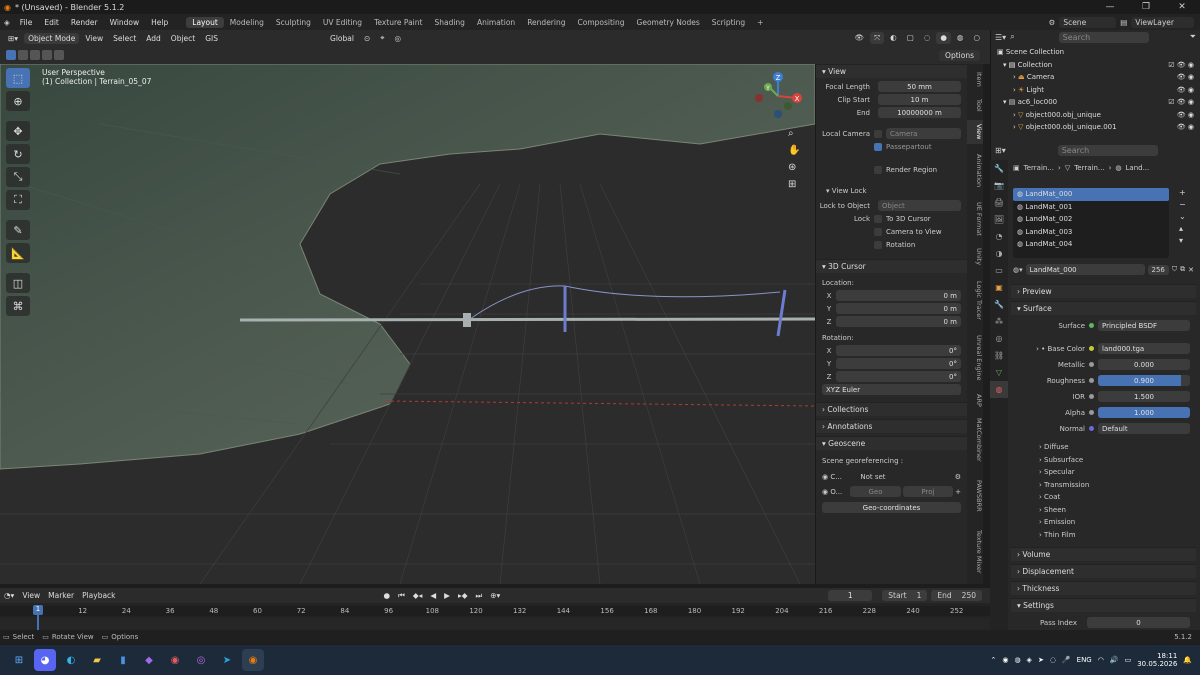 This screenshot has width=1200, height=675. Describe the element at coordinates (891, 507) in the screenshot. I see `geo-coordinates-button: Geo-coordinates` at that location.